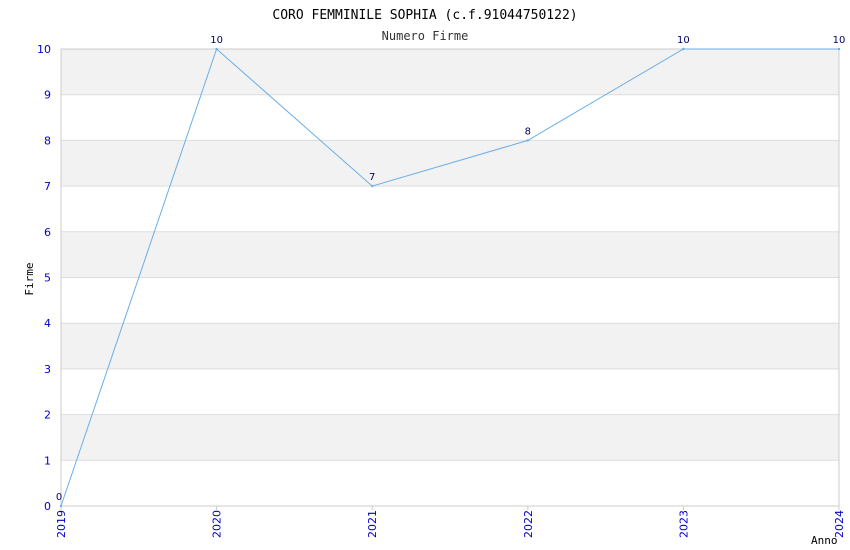 This screenshot has width=850, height=550. I want to click on y-tick-label: 7, so click(47, 186).